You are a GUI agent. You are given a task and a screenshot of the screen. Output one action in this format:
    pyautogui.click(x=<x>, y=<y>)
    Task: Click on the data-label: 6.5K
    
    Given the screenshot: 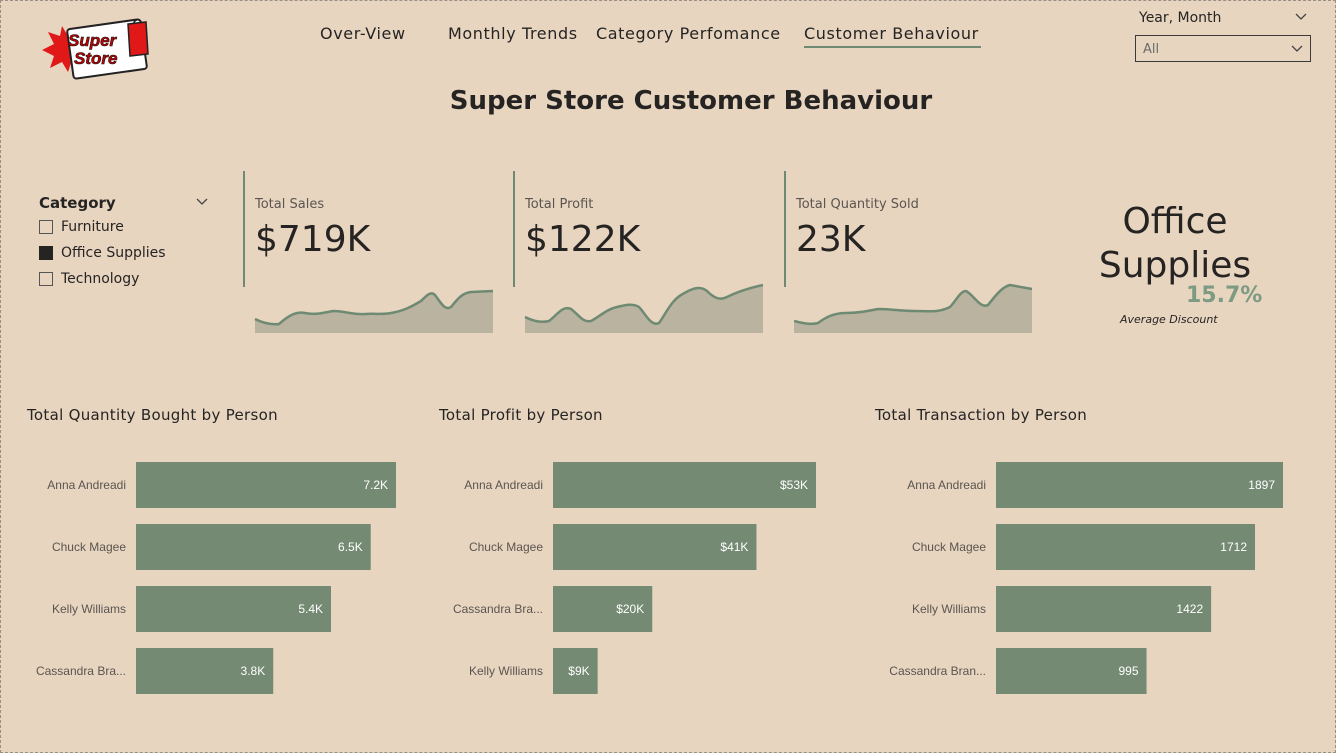 What is the action you would take?
    pyautogui.click(x=350, y=547)
    